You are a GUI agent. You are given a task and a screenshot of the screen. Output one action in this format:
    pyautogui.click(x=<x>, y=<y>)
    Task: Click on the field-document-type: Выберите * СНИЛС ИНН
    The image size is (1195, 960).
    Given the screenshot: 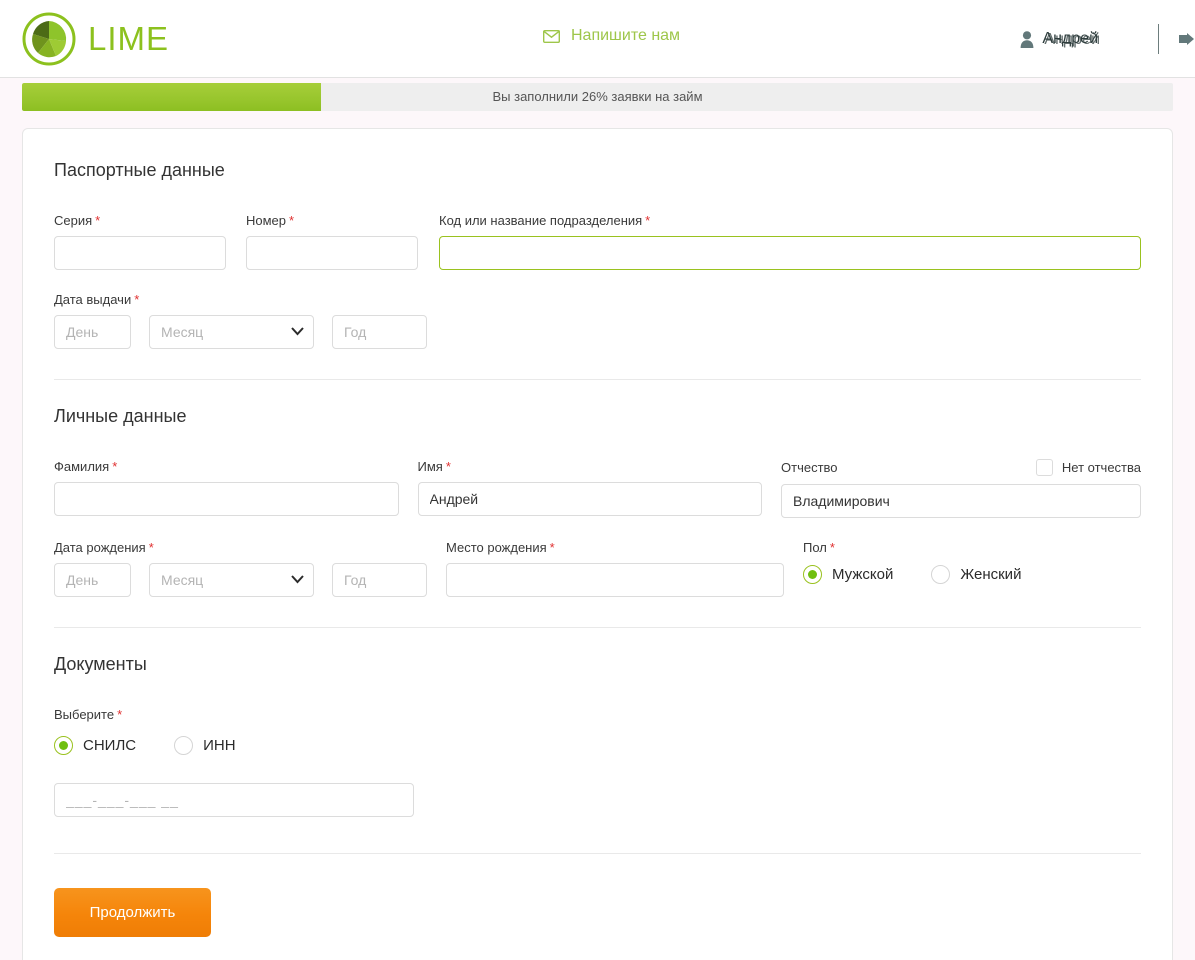 What is the action you would take?
    pyautogui.click(x=597, y=731)
    